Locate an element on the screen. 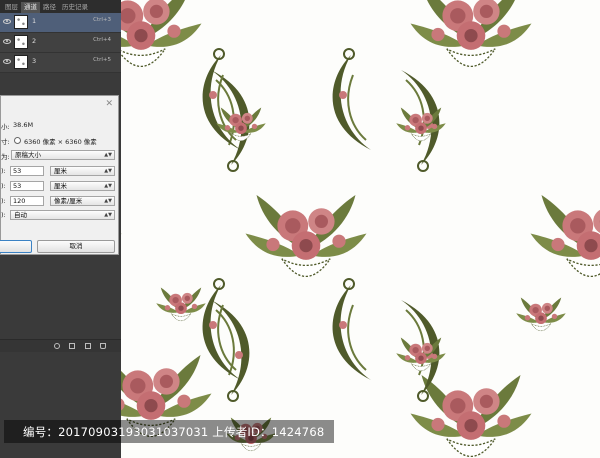 The width and height of the screenshot is (600, 458). dimension-toggle-icon is located at coordinates (17, 140).